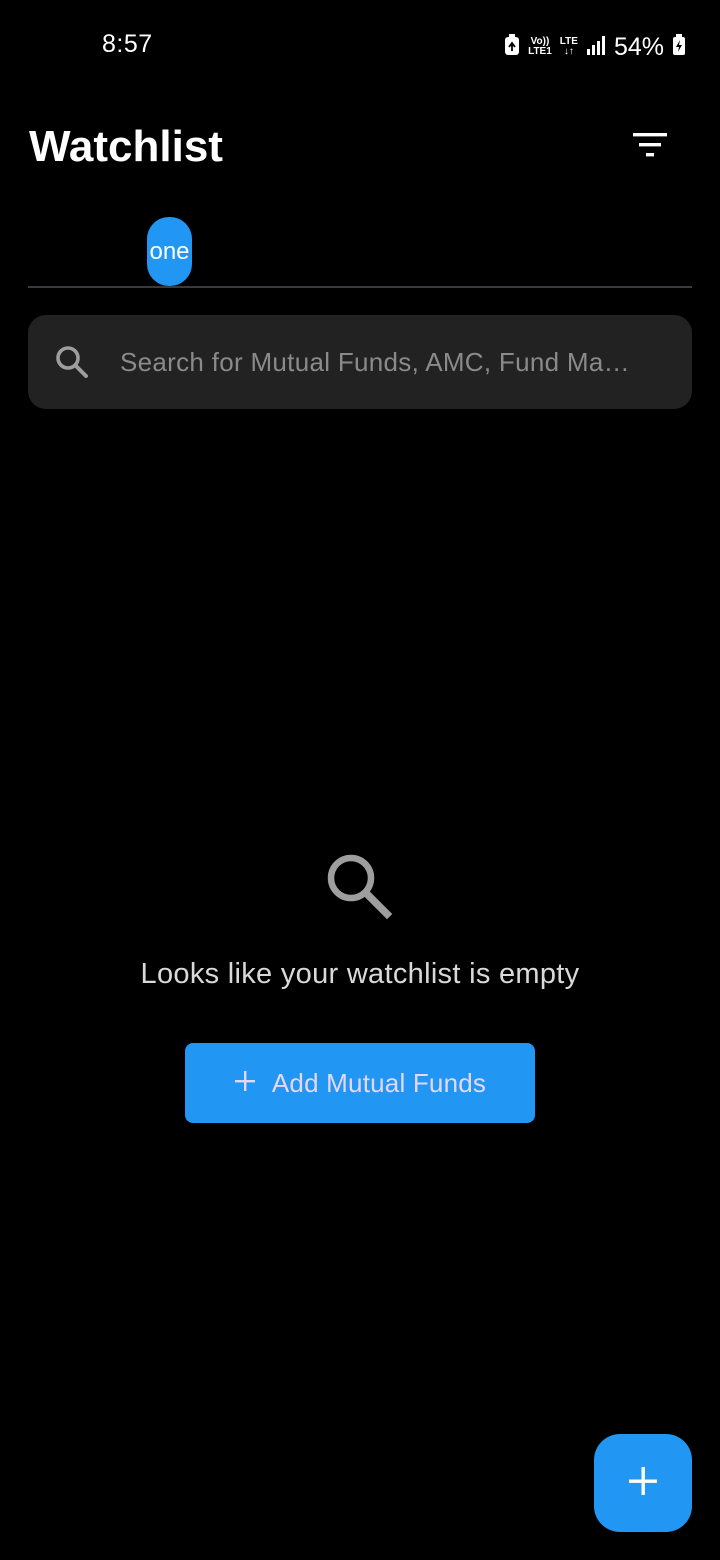 The image size is (720, 1560). Describe the element at coordinates (126, 146) in the screenshot. I see `page-title: Watchlist` at that location.